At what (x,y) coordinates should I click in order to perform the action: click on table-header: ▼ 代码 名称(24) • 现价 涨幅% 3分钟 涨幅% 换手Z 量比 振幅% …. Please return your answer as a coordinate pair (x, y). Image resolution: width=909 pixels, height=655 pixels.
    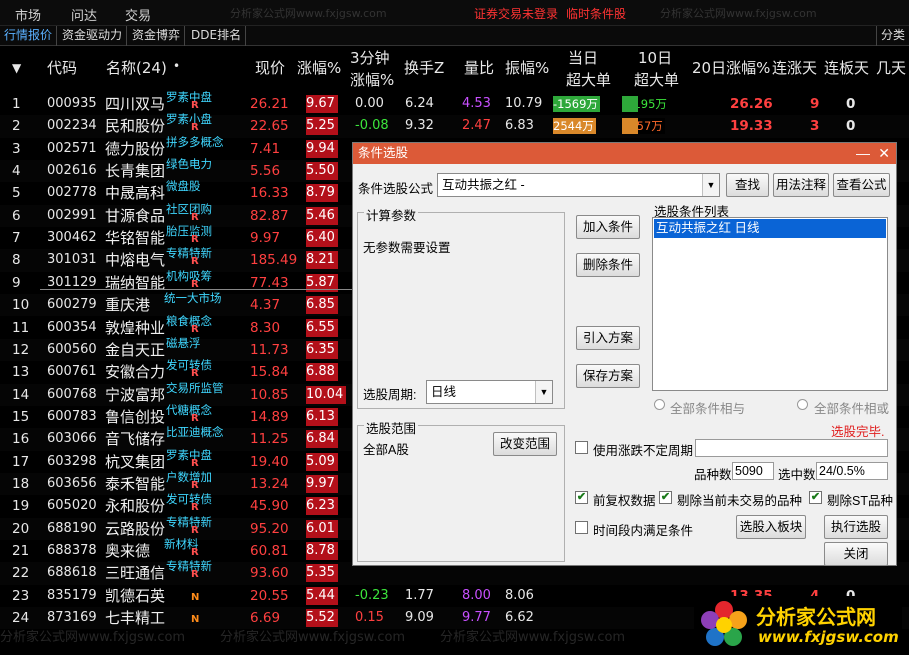
    Looking at the image, I should click on (454, 69).